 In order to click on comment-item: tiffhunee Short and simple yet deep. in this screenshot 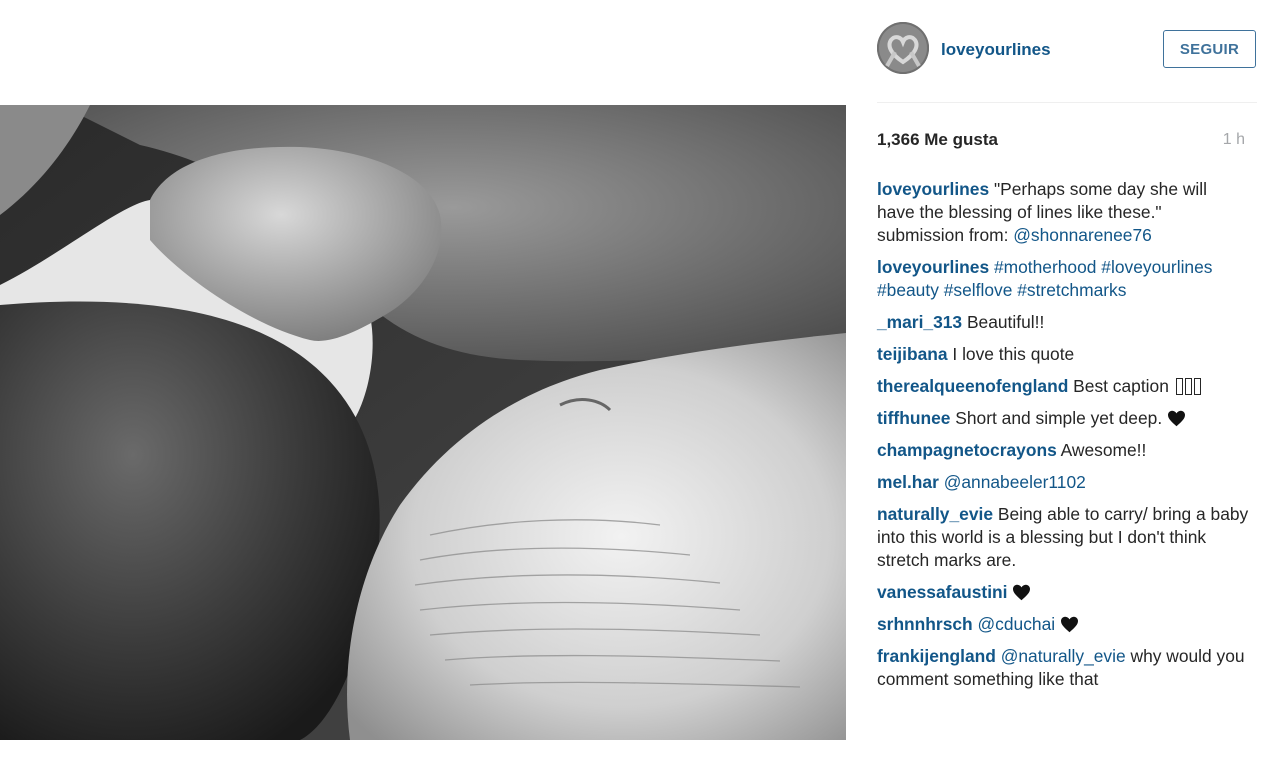, I will do `click(1063, 418)`.